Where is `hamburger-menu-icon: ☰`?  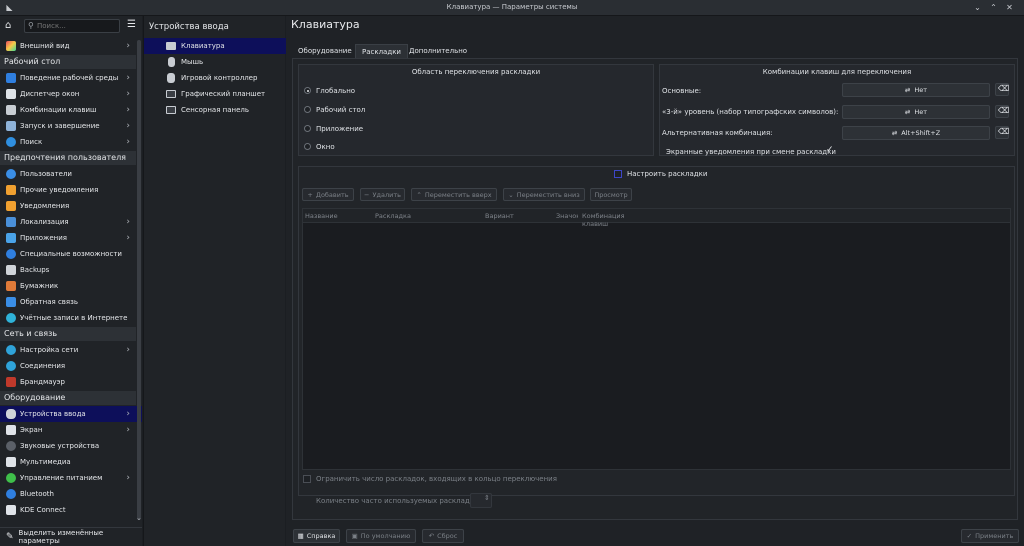
hamburger-menu-icon: ☰ is located at coordinates (131, 24).